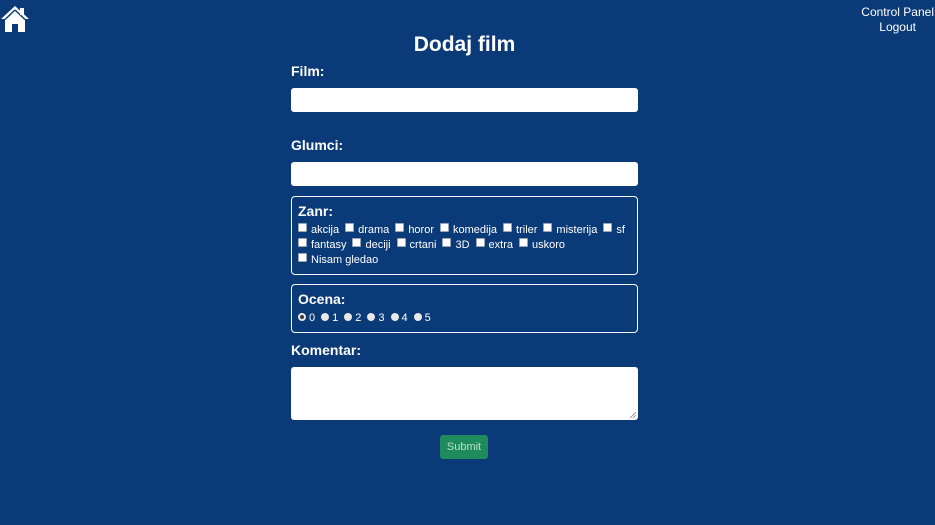 This screenshot has width=935, height=525. What do you see at coordinates (329, 245) in the screenshot?
I see `genre-label: fantasy` at bounding box center [329, 245].